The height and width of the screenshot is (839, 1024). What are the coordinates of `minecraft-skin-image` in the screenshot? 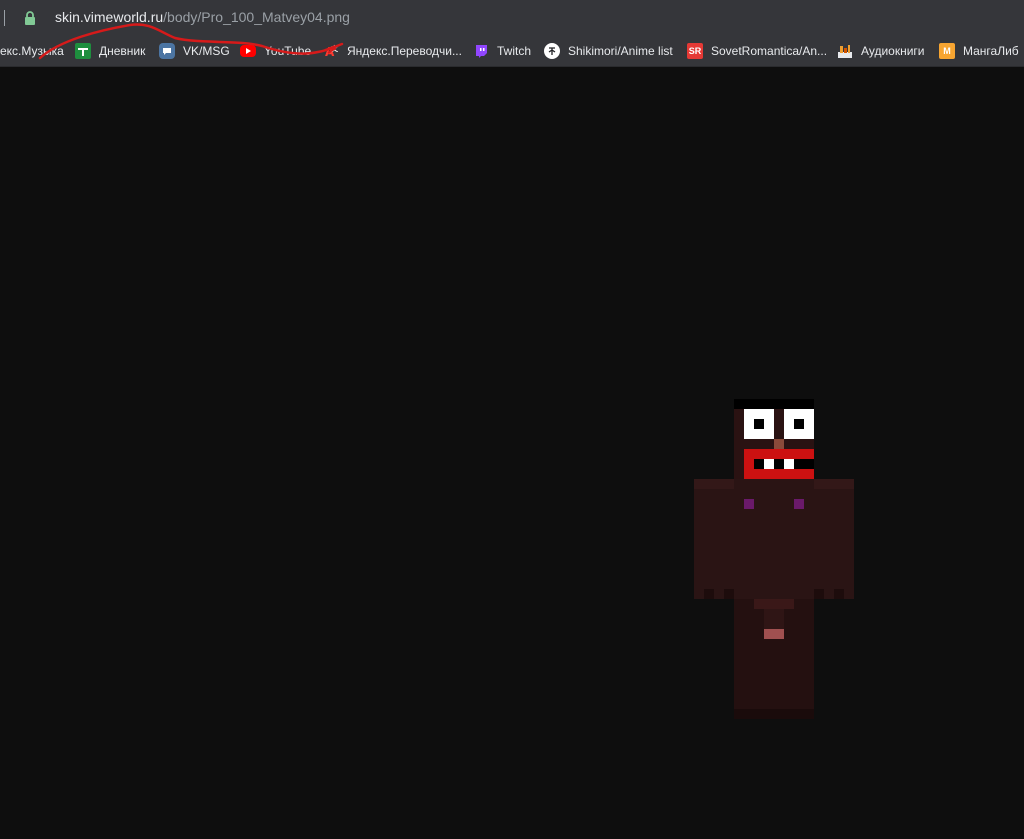 It's located at (774, 559).